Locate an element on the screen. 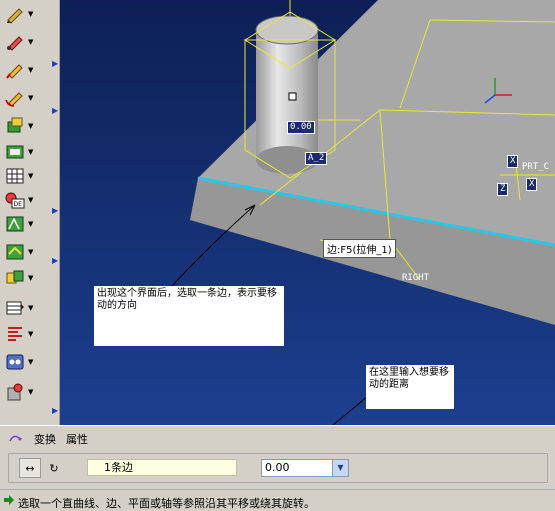 This screenshot has width=555, height=511. toolbar-button-7: ▼ is located at coordinates (24, 176).